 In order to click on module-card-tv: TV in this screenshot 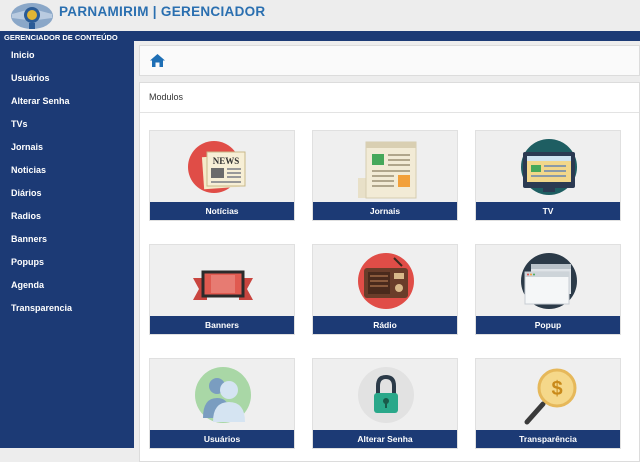, I will do `click(548, 175)`.